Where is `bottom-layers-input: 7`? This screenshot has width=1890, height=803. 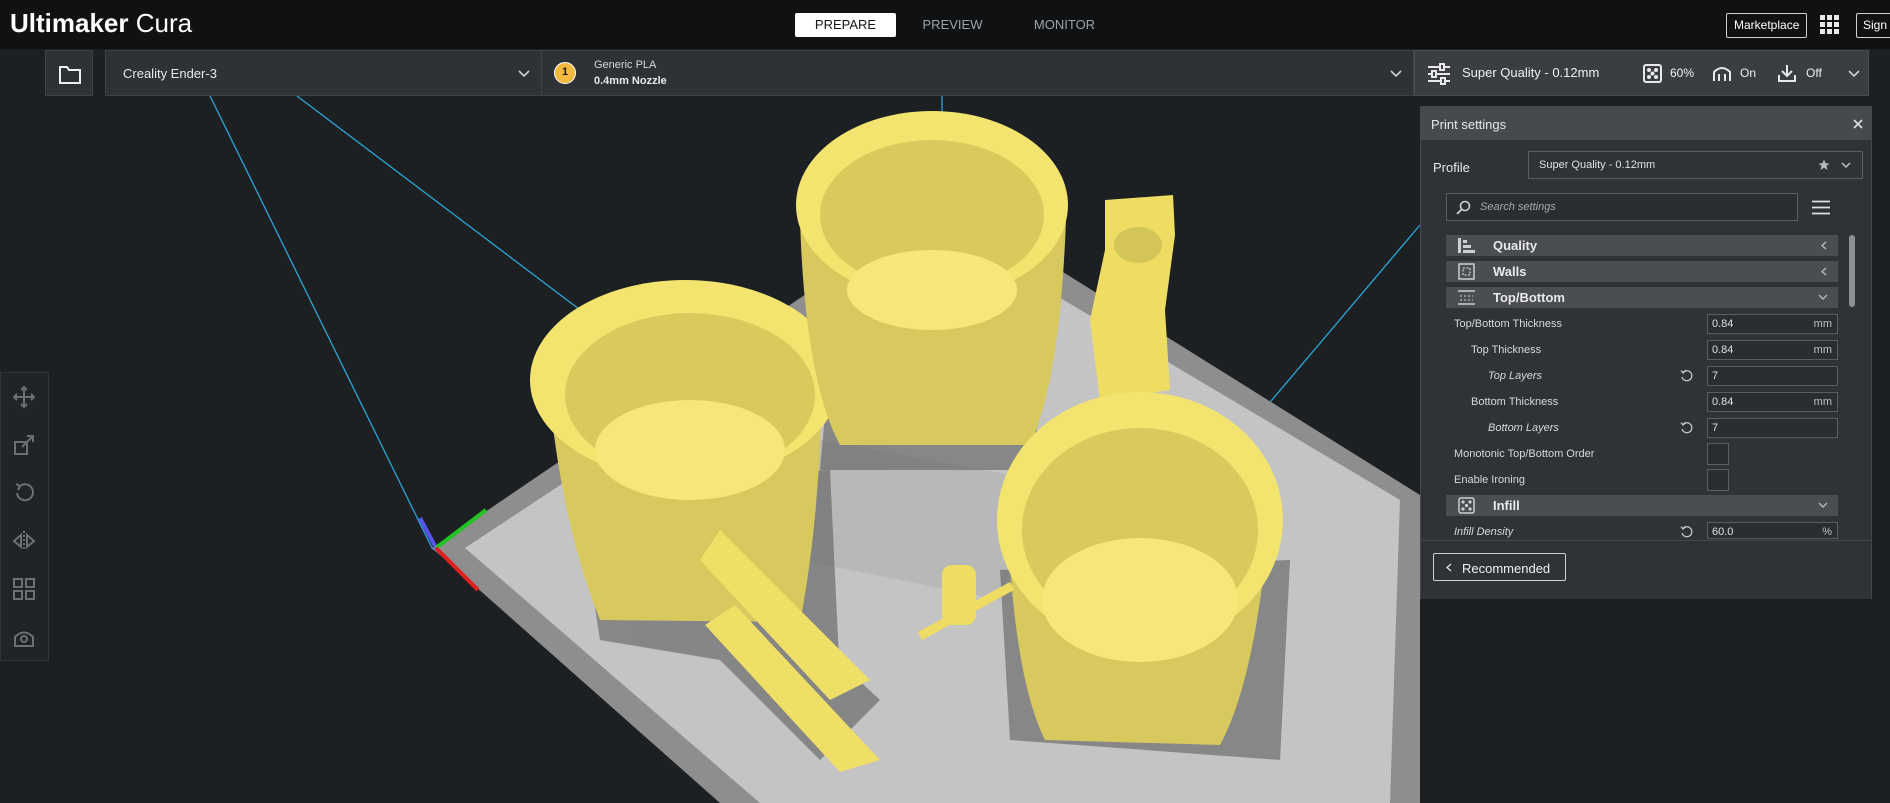
bottom-layers-input: 7 is located at coordinates (1772, 428).